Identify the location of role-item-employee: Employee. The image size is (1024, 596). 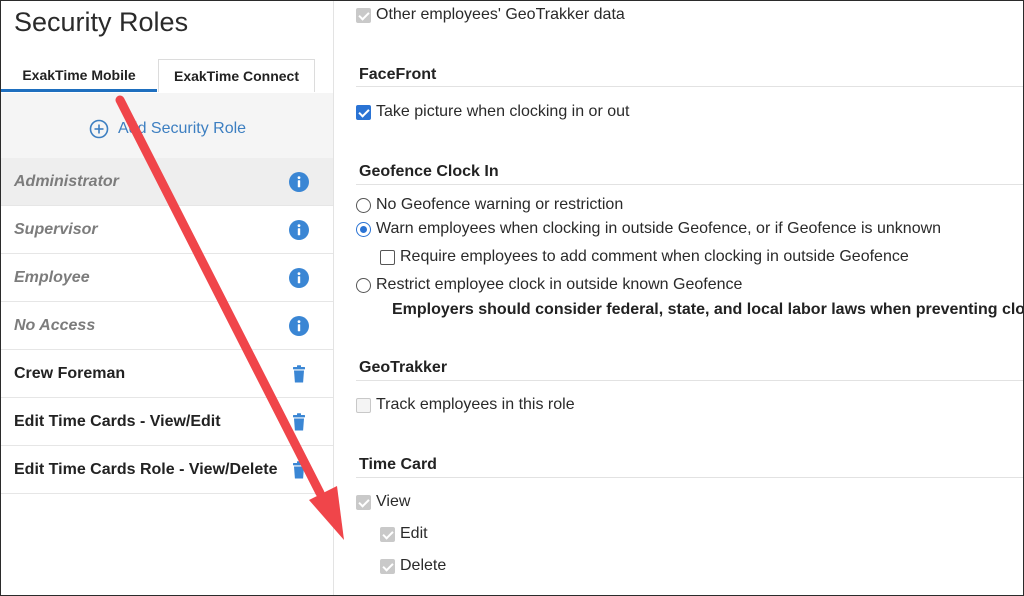
(167, 278).